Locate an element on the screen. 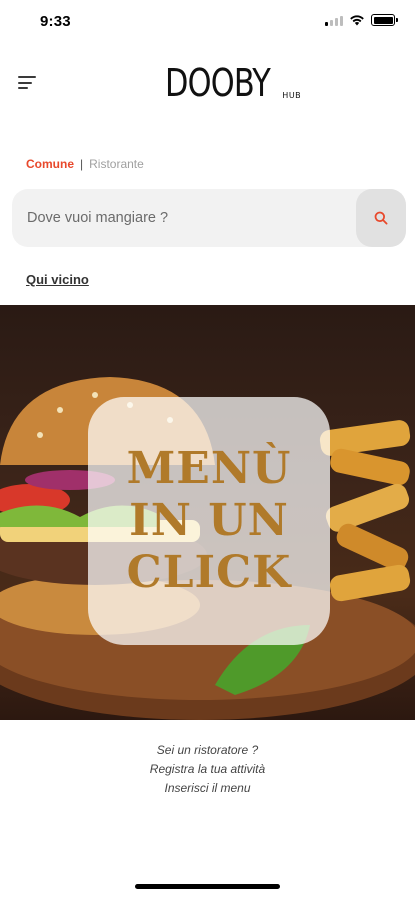 The width and height of the screenshot is (415, 900). app-logo: DOOBY HUB is located at coordinates (233, 83).